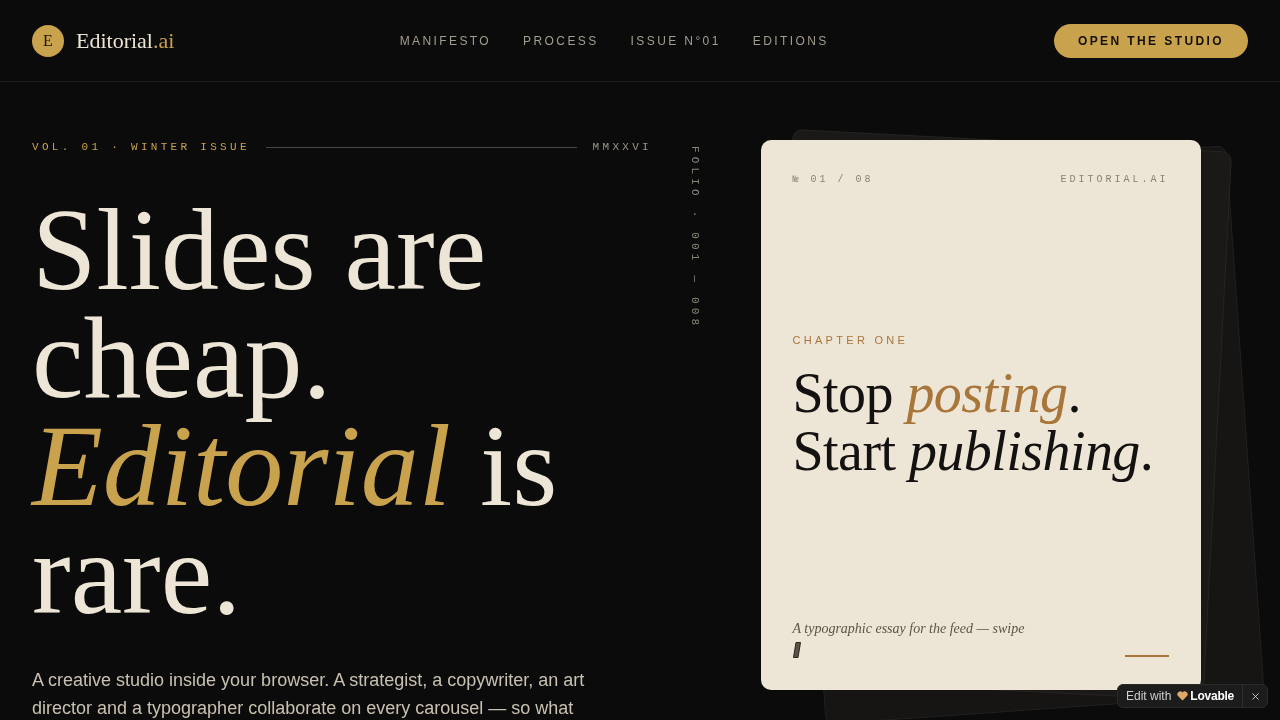  What do you see at coordinates (445, 40) in the screenshot?
I see `nav-link: MANIFESTO` at bounding box center [445, 40].